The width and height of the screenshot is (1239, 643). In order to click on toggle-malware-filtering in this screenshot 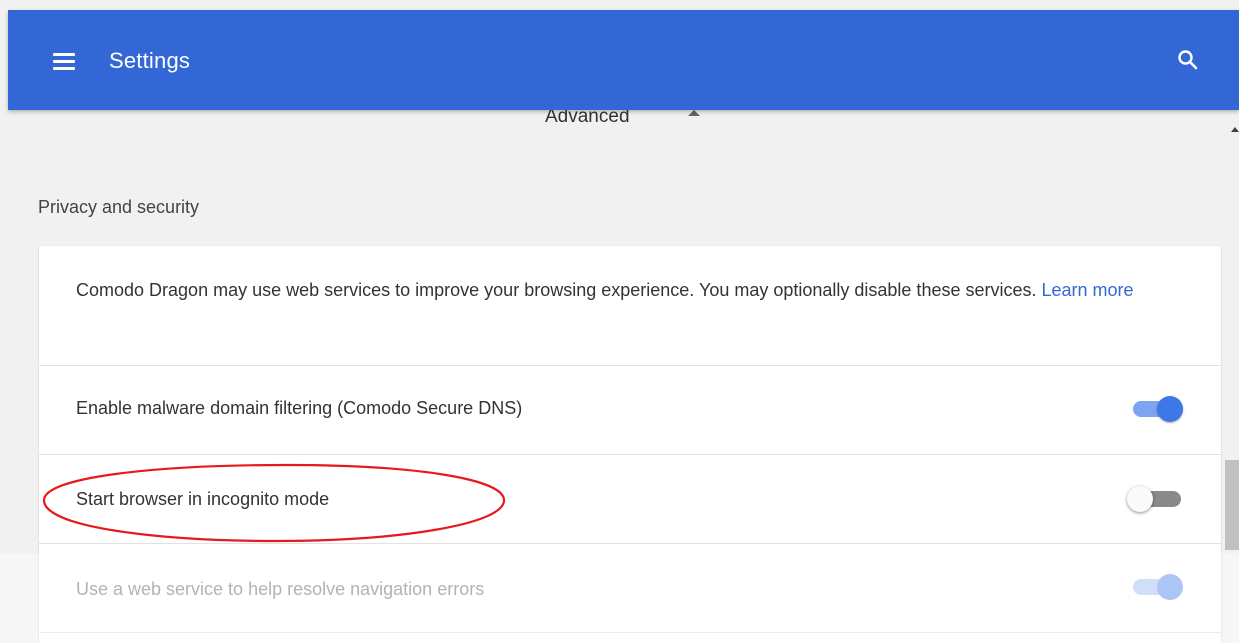, I will do `click(1158, 408)`.